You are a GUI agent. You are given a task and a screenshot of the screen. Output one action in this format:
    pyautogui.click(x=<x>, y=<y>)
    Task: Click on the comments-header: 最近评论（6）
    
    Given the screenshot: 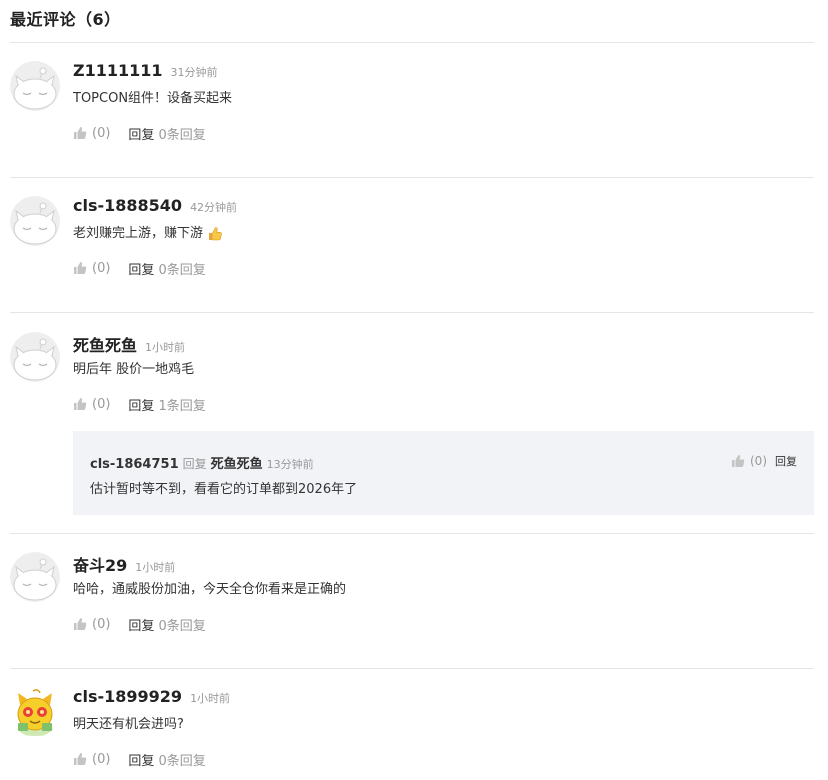 What is the action you would take?
    pyautogui.click(x=65, y=19)
    